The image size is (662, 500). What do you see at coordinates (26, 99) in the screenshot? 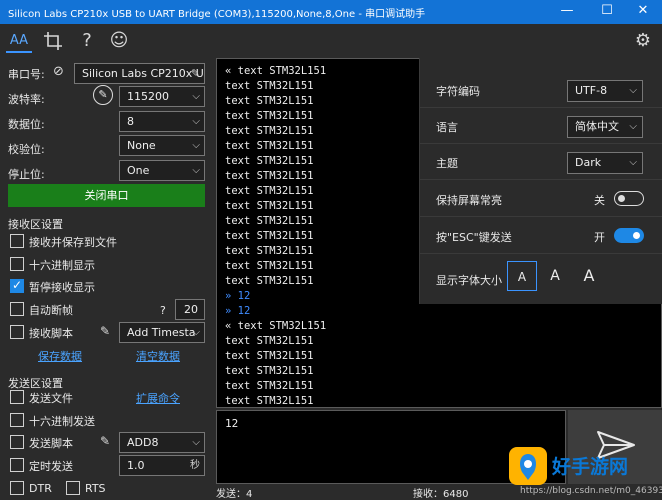
I see `baud-label: 波特率:` at bounding box center [26, 99].